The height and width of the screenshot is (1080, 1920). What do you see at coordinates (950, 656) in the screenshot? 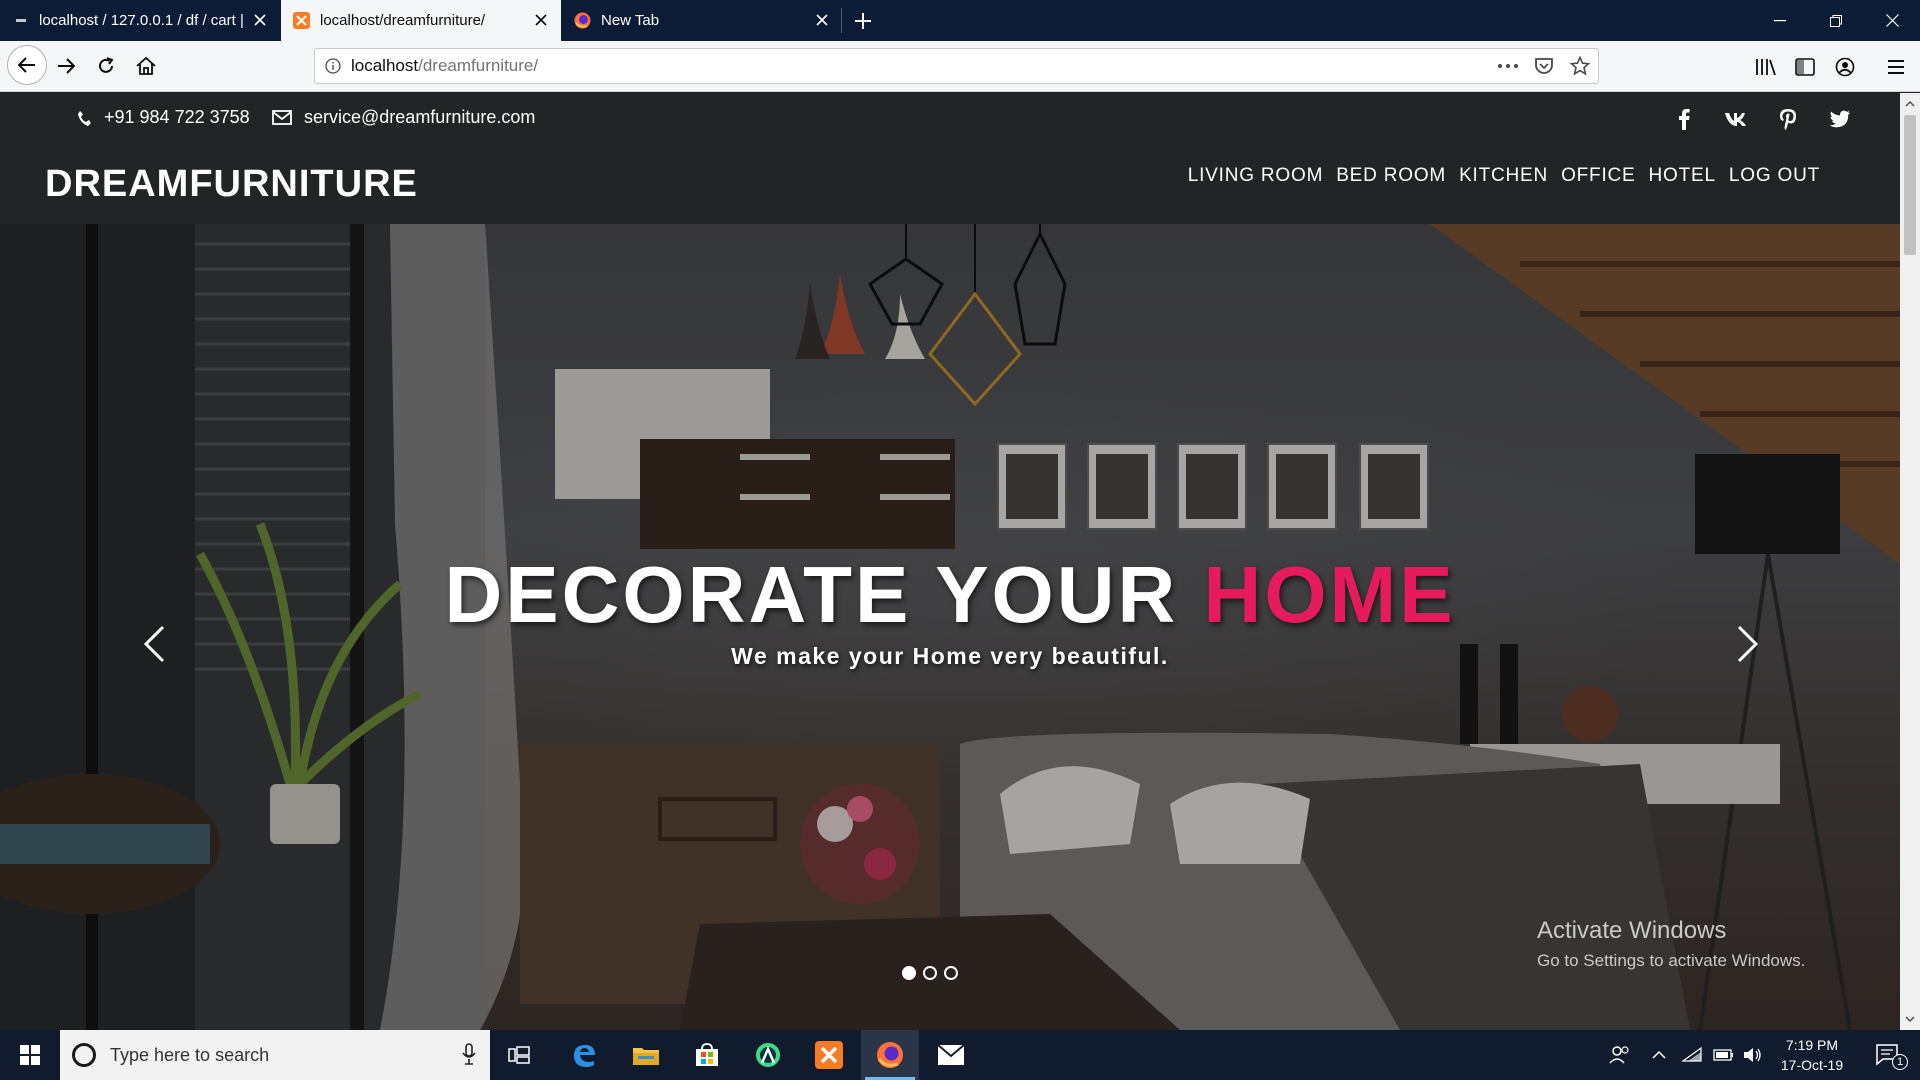
I see `hero-subtitle: We make your Home very beautiful.` at bounding box center [950, 656].